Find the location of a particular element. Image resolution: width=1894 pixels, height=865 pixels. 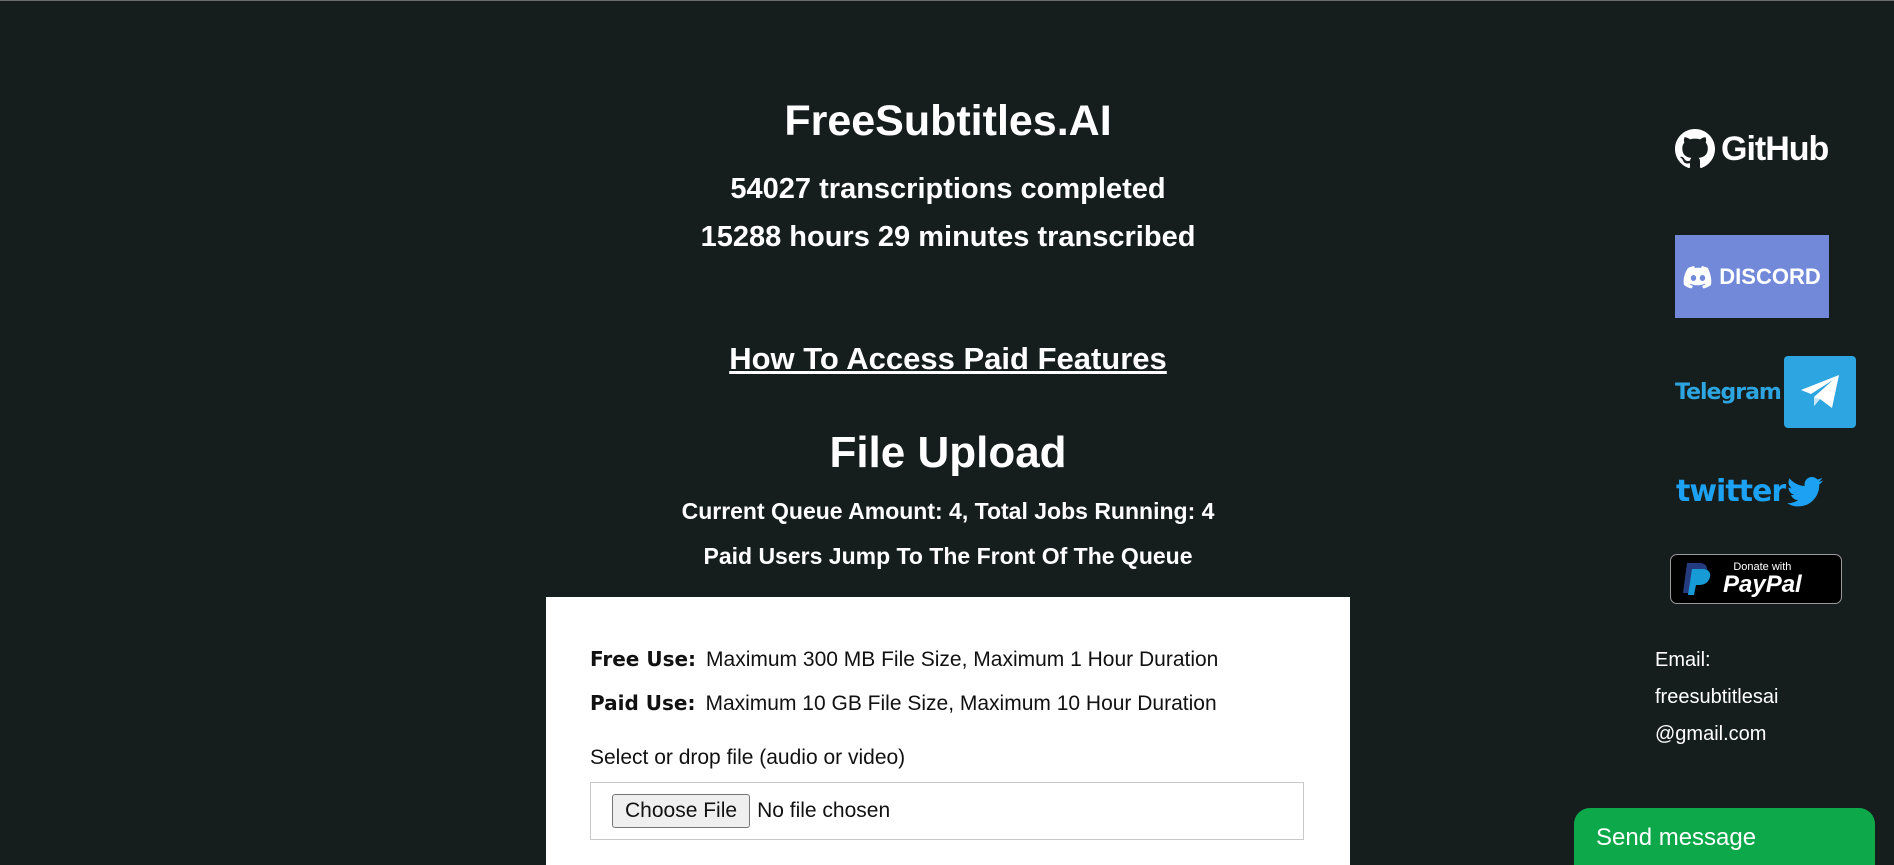

paypal-text-block: Donate with PayPal is located at coordinates (1762, 579).